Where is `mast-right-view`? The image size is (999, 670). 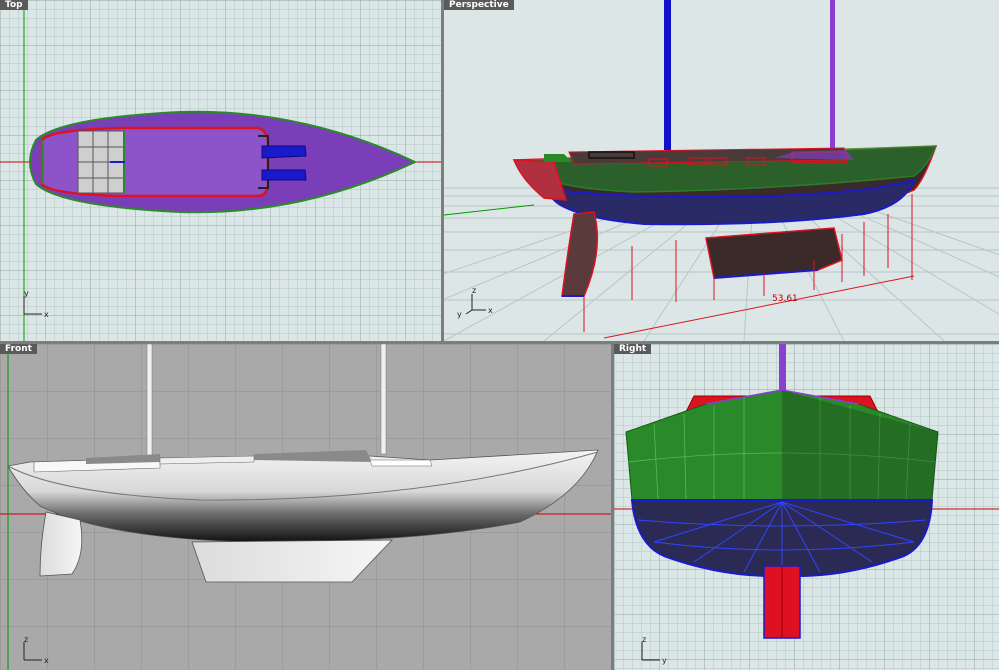
mast-right-view is located at coordinates (782, 368).